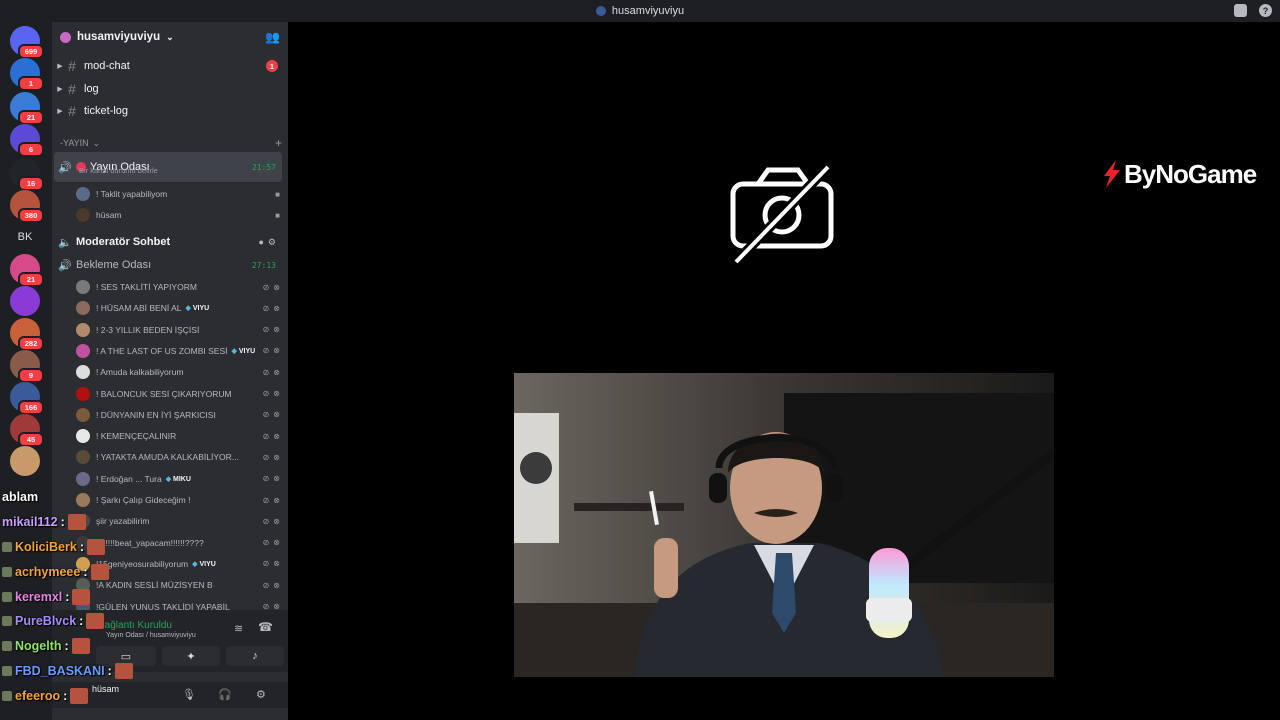 This screenshot has width=1280, height=720. I want to click on microphone-icon: 🎙, so click(189, 694).